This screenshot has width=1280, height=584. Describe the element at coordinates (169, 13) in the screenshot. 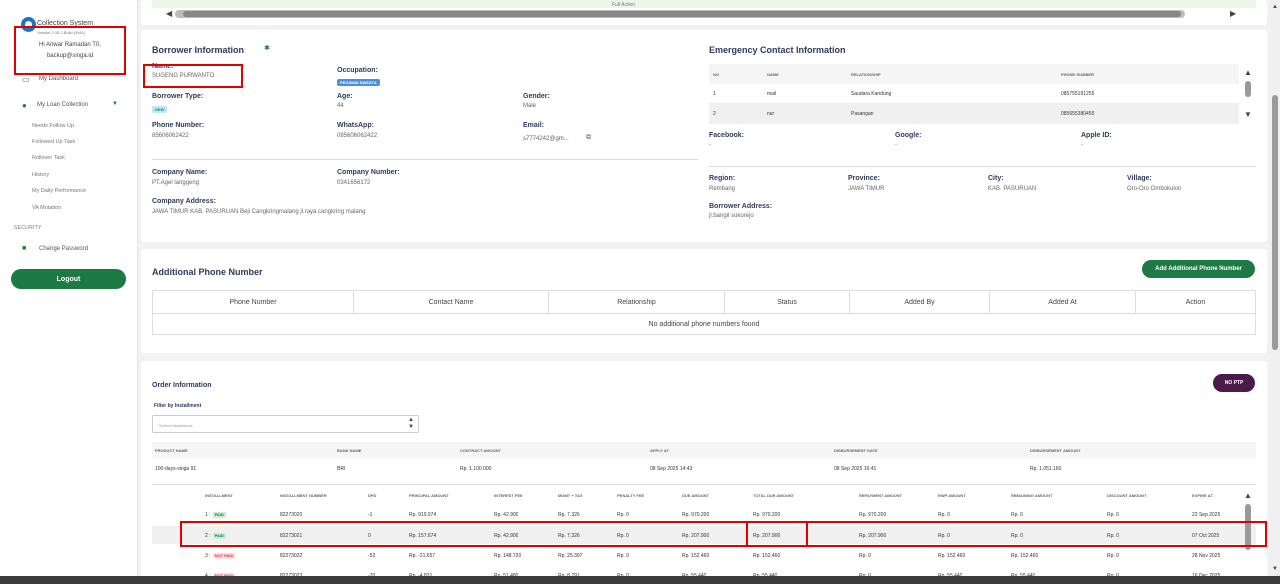

I see `scroll-left-icon: ◀` at that location.